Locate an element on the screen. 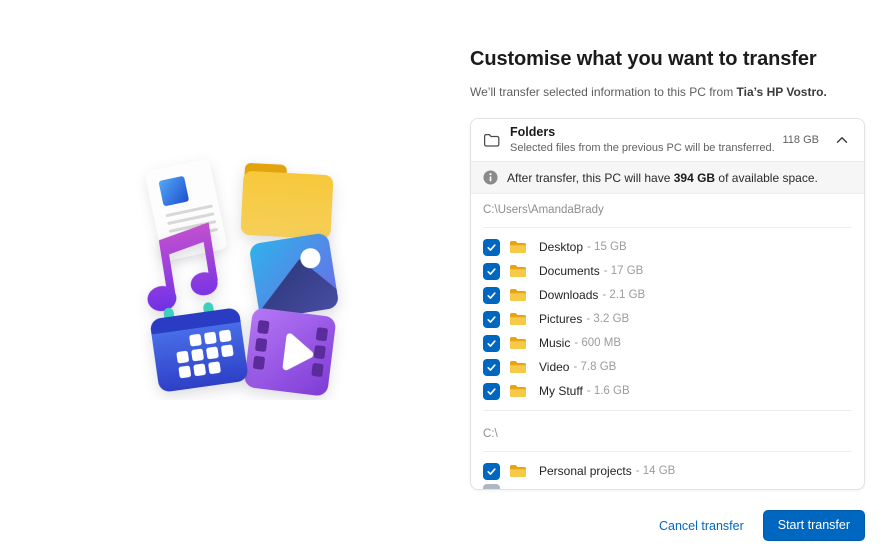 The image size is (887, 558). folder-item-row: Personal projects - 14 GB is located at coordinates (667, 471).